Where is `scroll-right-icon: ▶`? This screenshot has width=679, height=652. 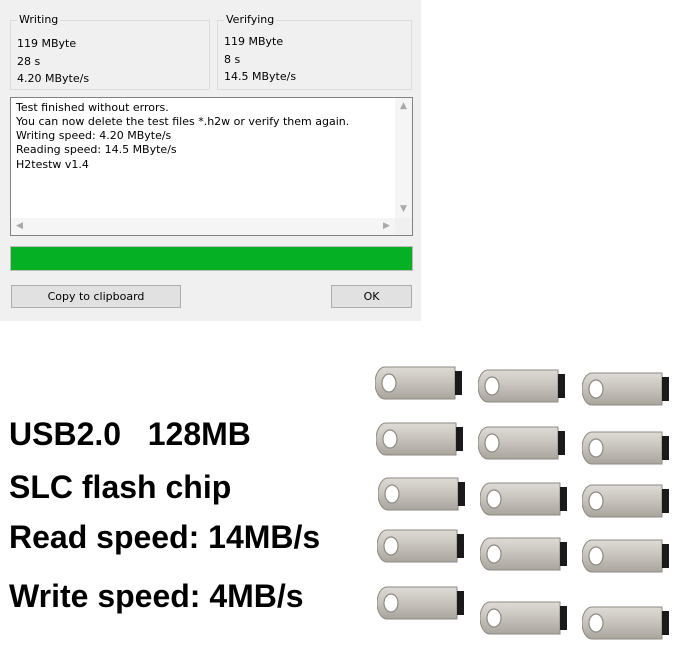 scroll-right-icon: ▶ is located at coordinates (386, 226).